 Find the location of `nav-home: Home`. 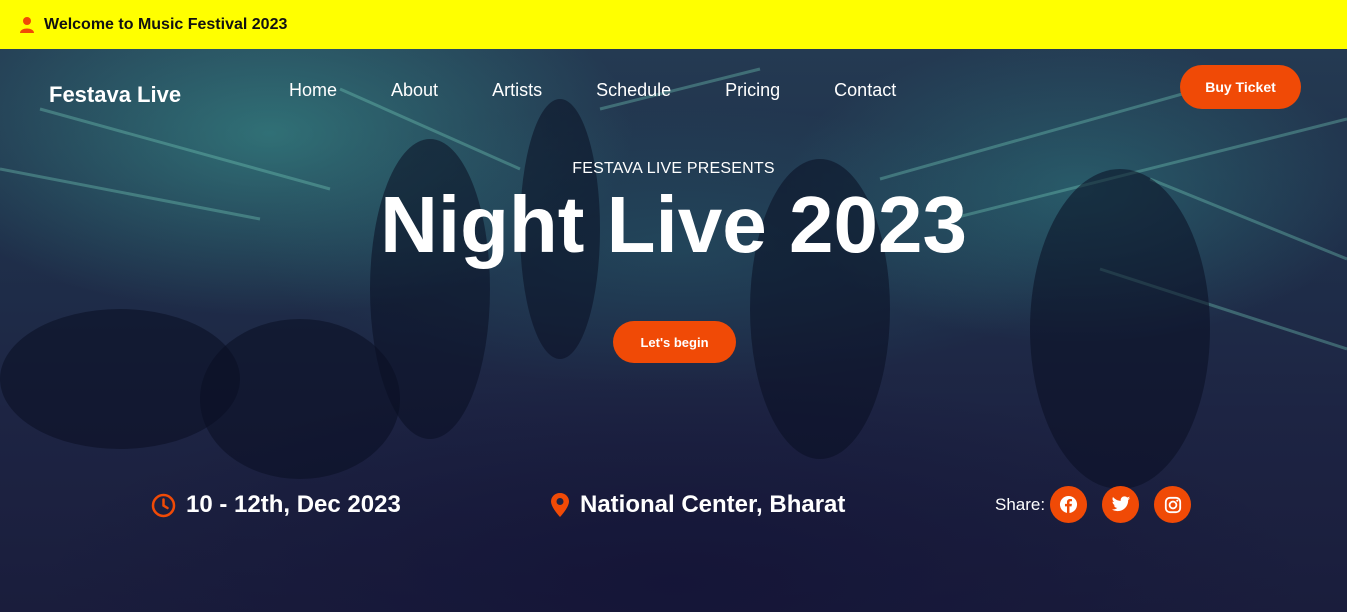

nav-home: Home is located at coordinates (313, 90).